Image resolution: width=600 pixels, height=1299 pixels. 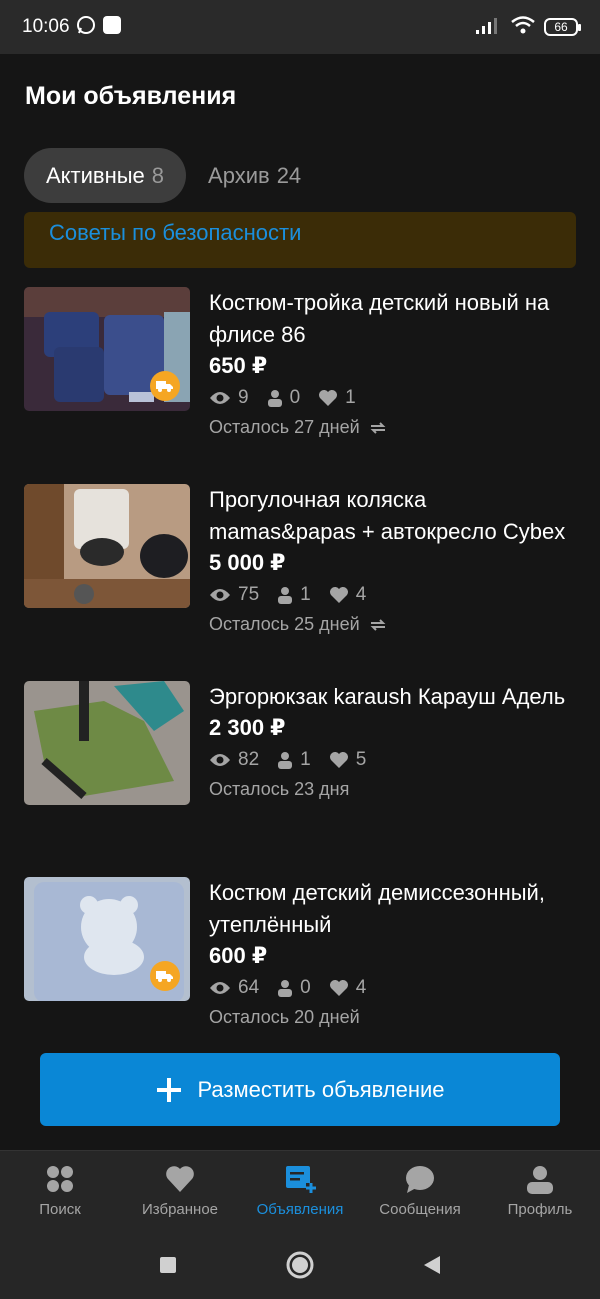 I want to click on listings-icon, so click(x=301, y=1179).